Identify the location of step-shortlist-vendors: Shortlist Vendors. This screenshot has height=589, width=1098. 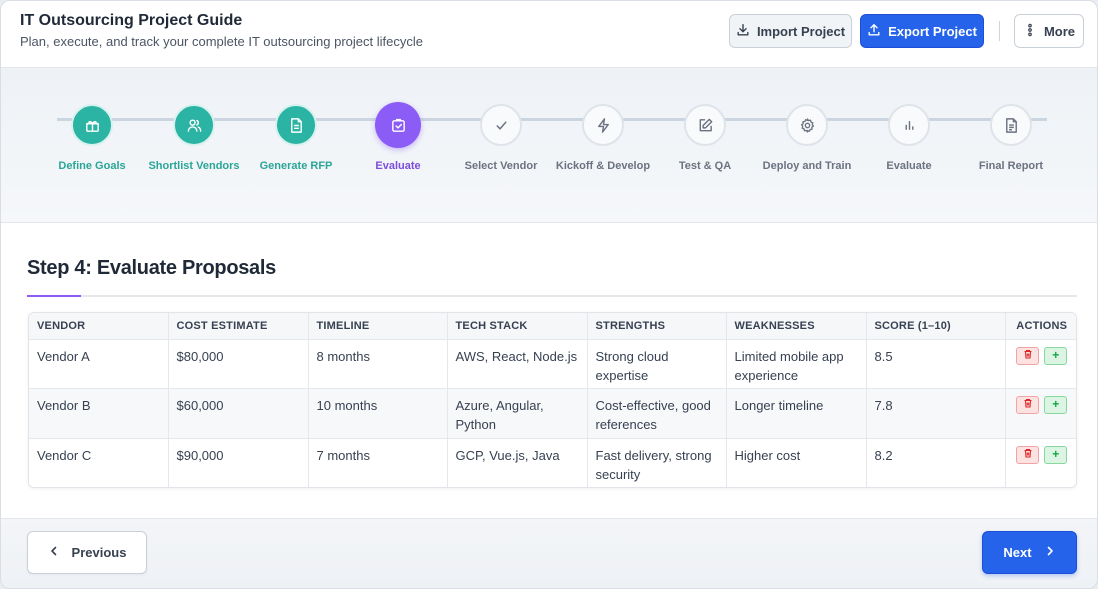
(194, 138).